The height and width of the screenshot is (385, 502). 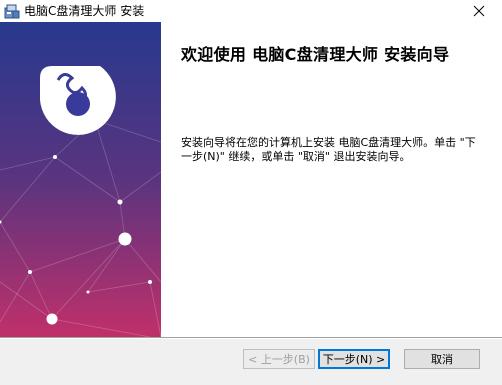 What do you see at coordinates (315, 54) in the screenshot?
I see `page-title: 欢迎使用 电脑C盘清理大师 安装向导` at bounding box center [315, 54].